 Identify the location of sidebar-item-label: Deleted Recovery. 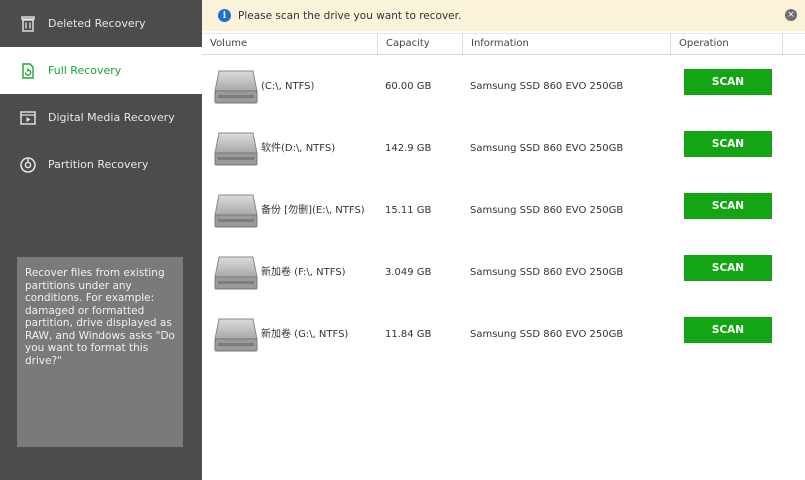
(97, 23).